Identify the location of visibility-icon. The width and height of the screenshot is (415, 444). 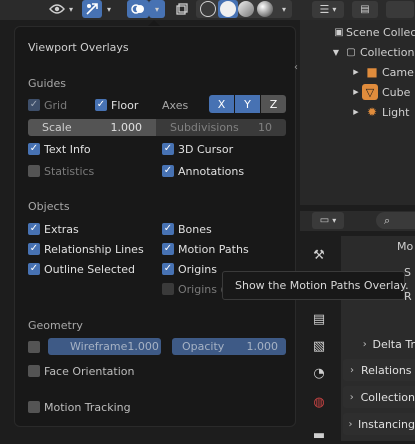
(57, 9).